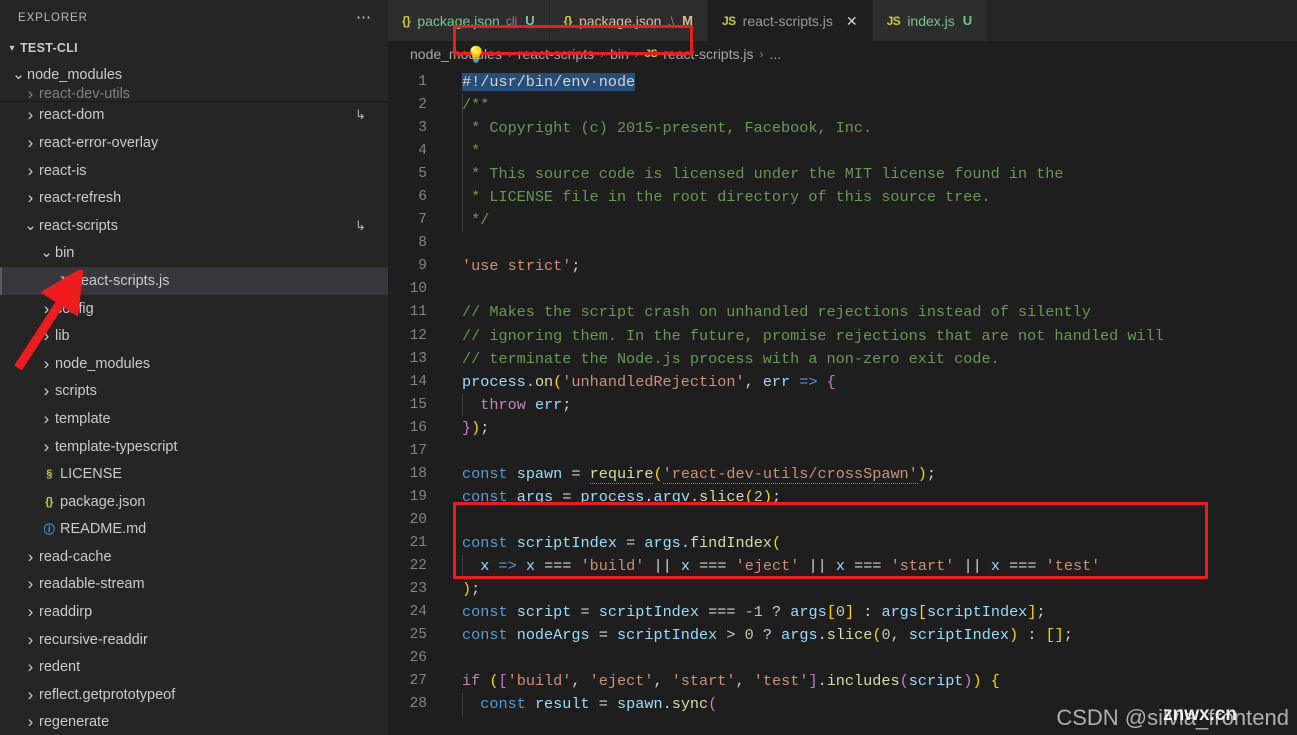 This screenshot has width=1297, height=735. What do you see at coordinates (842, 243) in the screenshot?
I see `code-line-8: 8` at bounding box center [842, 243].